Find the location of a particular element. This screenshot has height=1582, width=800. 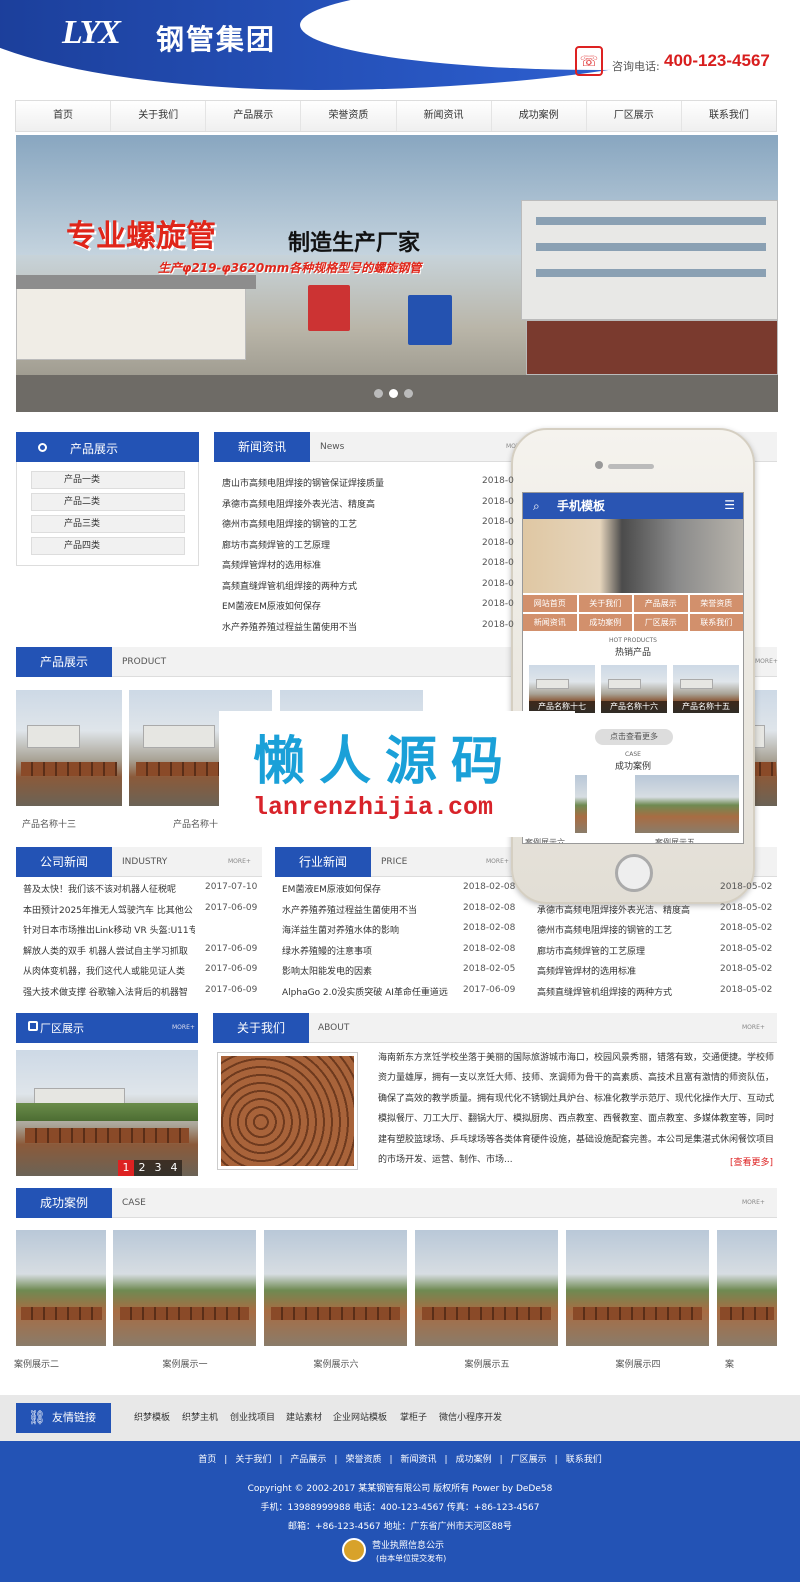

mobile-menu-item: 新闻资讯 is located at coordinates (550, 622).